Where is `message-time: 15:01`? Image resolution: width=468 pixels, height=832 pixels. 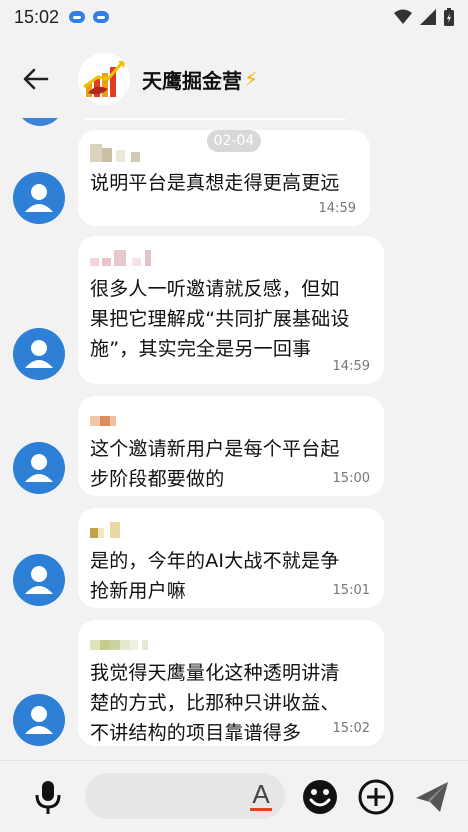
message-time: 15:01 is located at coordinates (351, 590).